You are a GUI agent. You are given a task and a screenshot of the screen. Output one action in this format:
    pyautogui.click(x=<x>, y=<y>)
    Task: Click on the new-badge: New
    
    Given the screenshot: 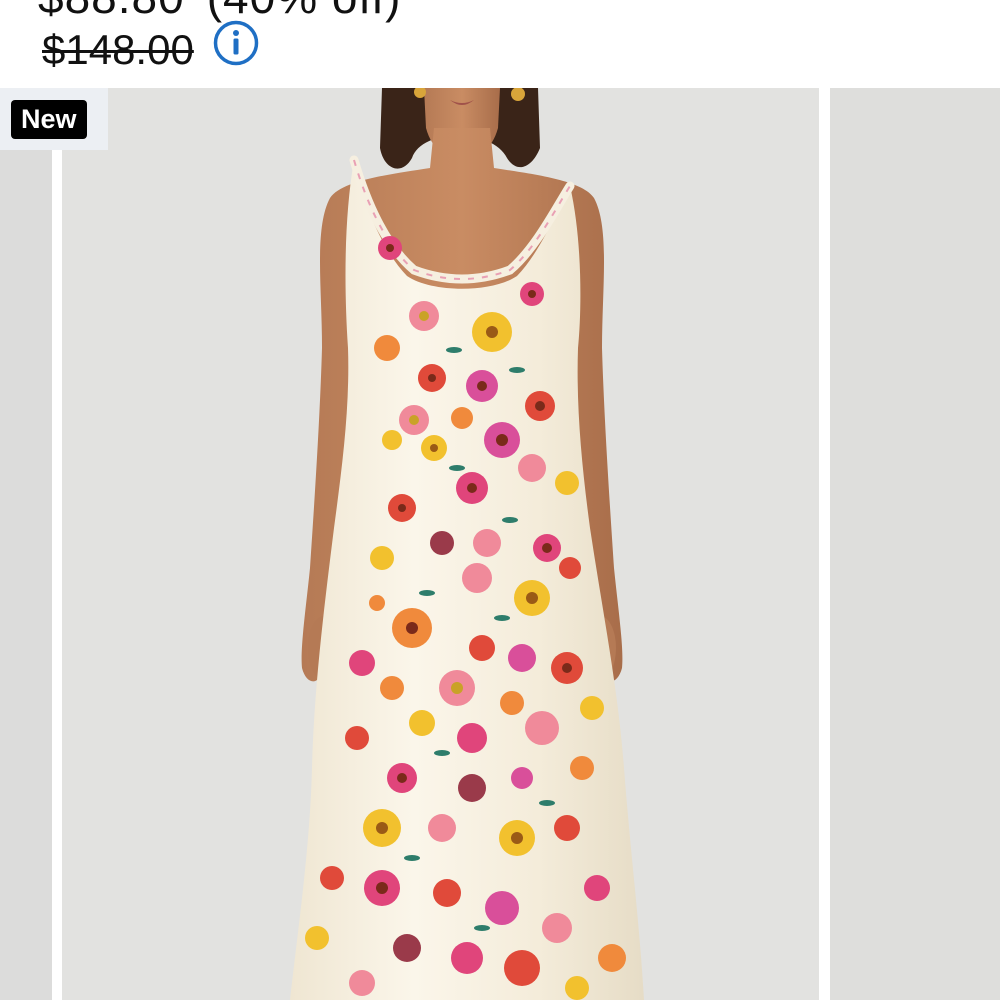 What is the action you would take?
    pyautogui.click(x=49, y=119)
    